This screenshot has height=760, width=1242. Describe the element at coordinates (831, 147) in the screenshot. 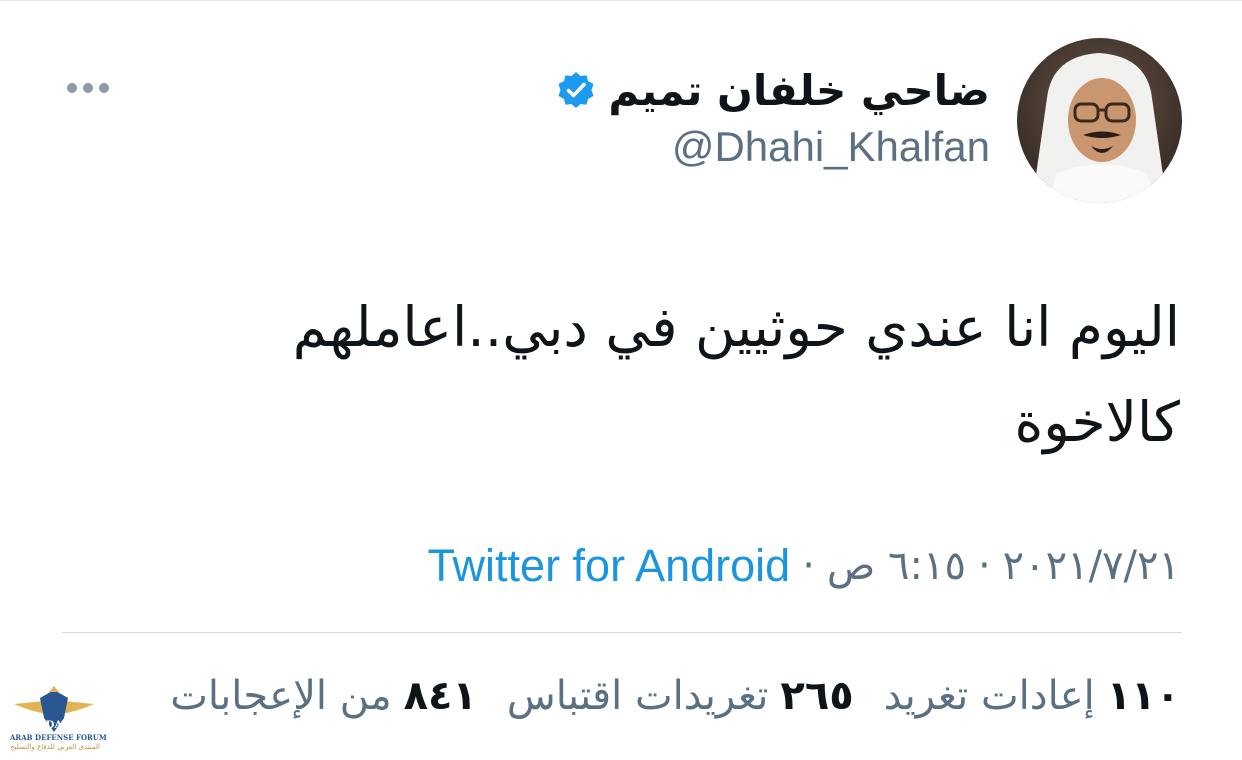

I see `author-handle: @Dhahi_Khalfan` at that location.